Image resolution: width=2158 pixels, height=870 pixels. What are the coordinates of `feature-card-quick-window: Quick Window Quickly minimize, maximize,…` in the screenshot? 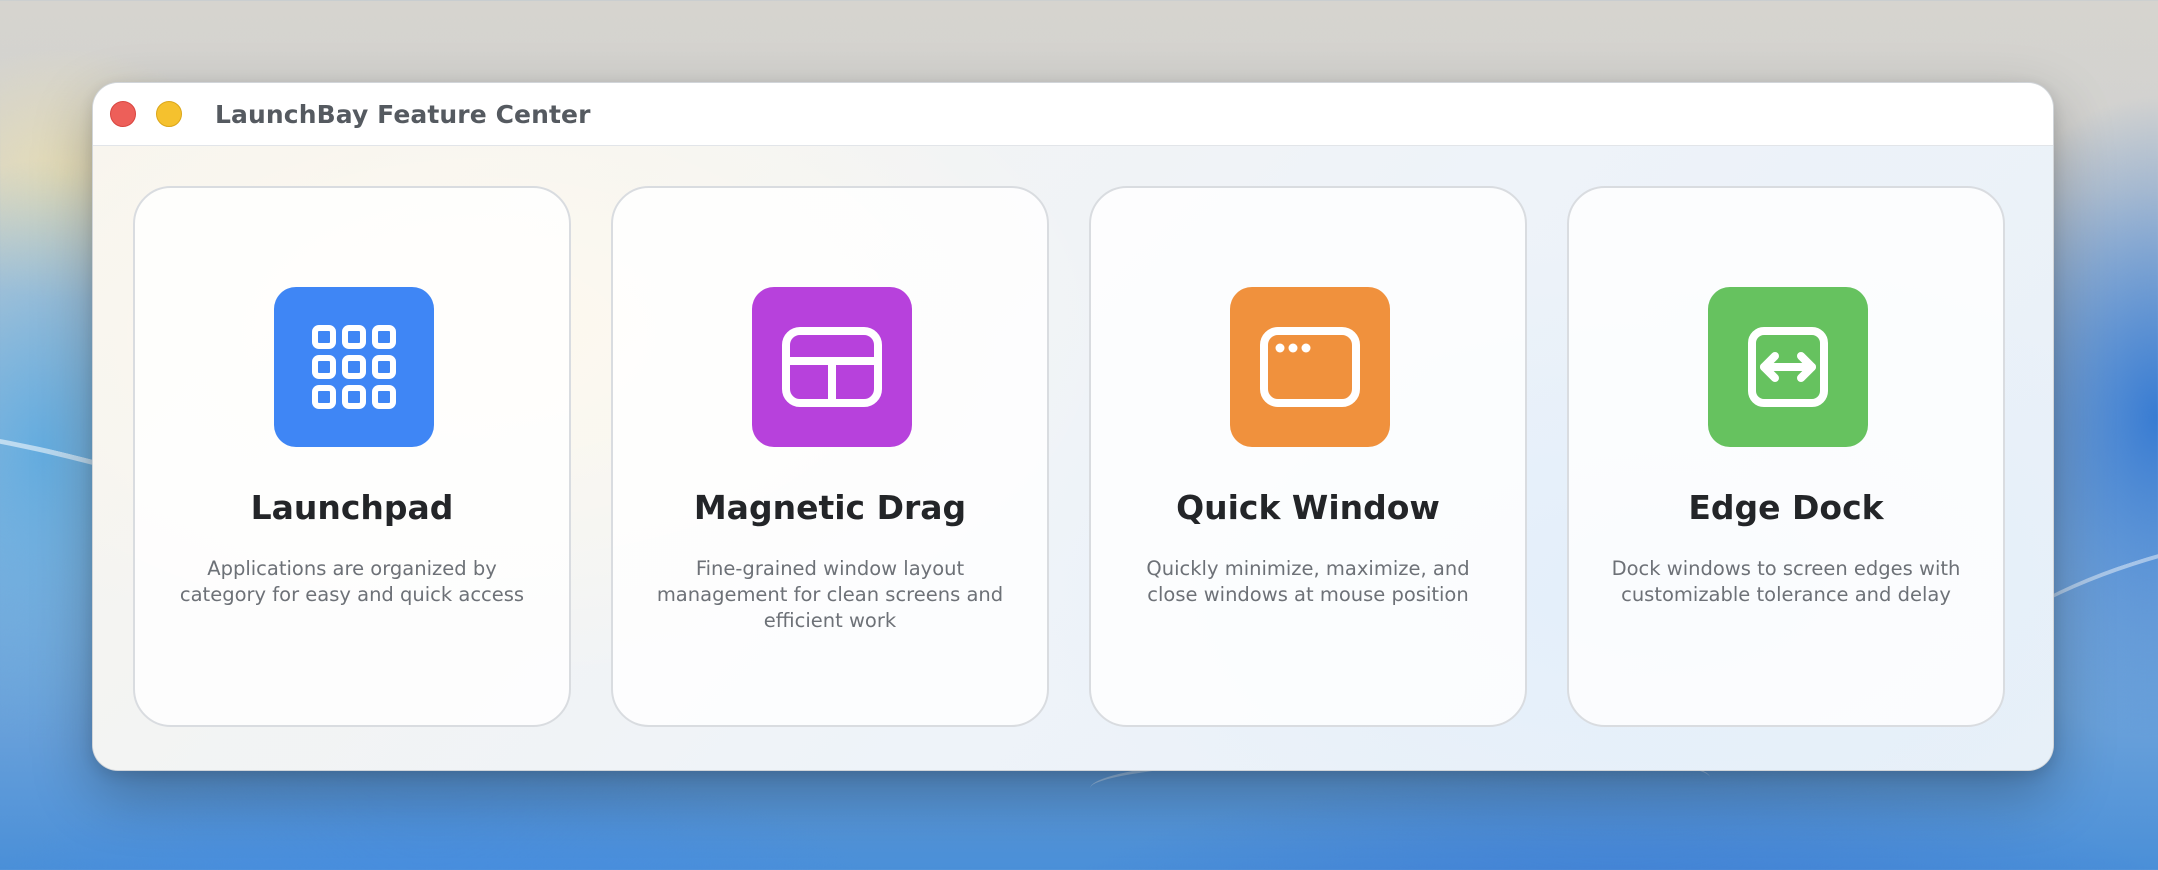 It's located at (1308, 456).